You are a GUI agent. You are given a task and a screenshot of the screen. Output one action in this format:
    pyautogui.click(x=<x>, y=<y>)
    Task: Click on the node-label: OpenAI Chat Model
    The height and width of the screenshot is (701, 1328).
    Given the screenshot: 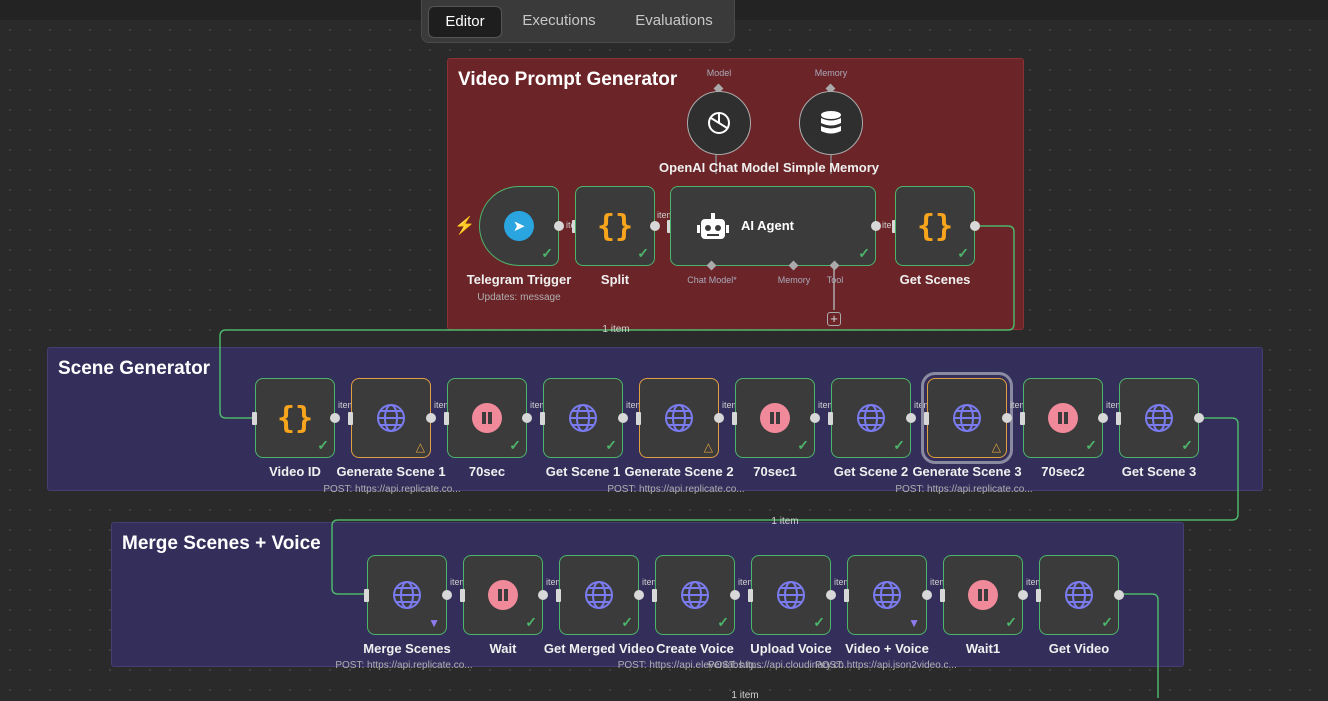 What is the action you would take?
    pyautogui.click(x=719, y=167)
    